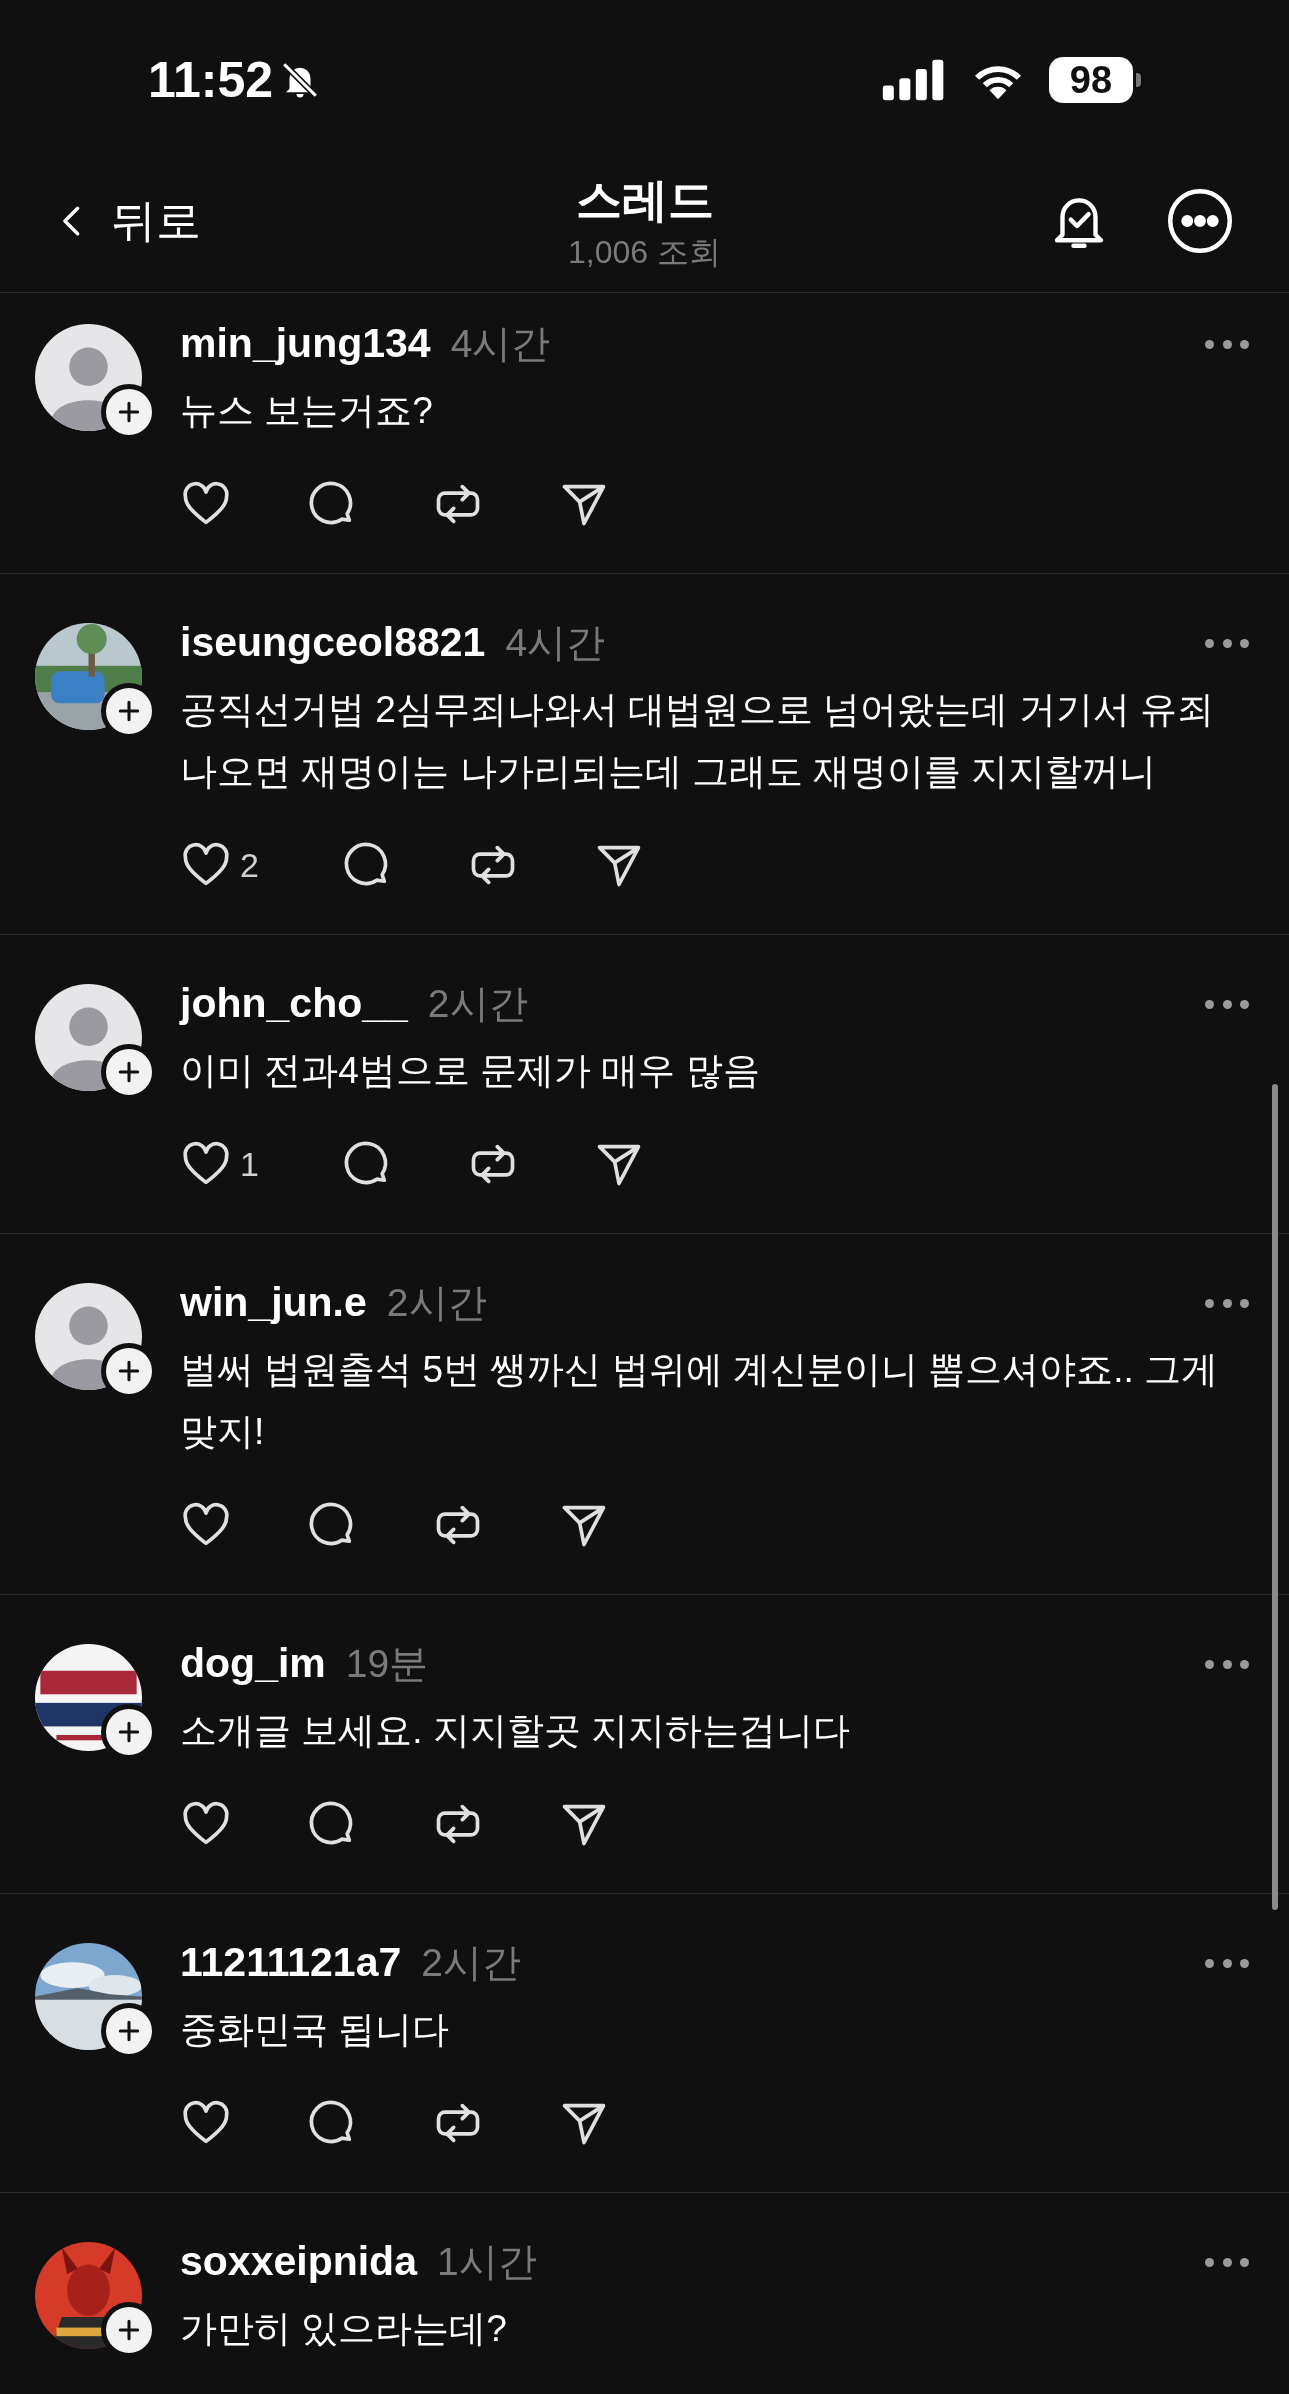 The image size is (1289, 2394). What do you see at coordinates (344, 2329) in the screenshot?
I see `post-text: 가만히 있으라는데?` at bounding box center [344, 2329].